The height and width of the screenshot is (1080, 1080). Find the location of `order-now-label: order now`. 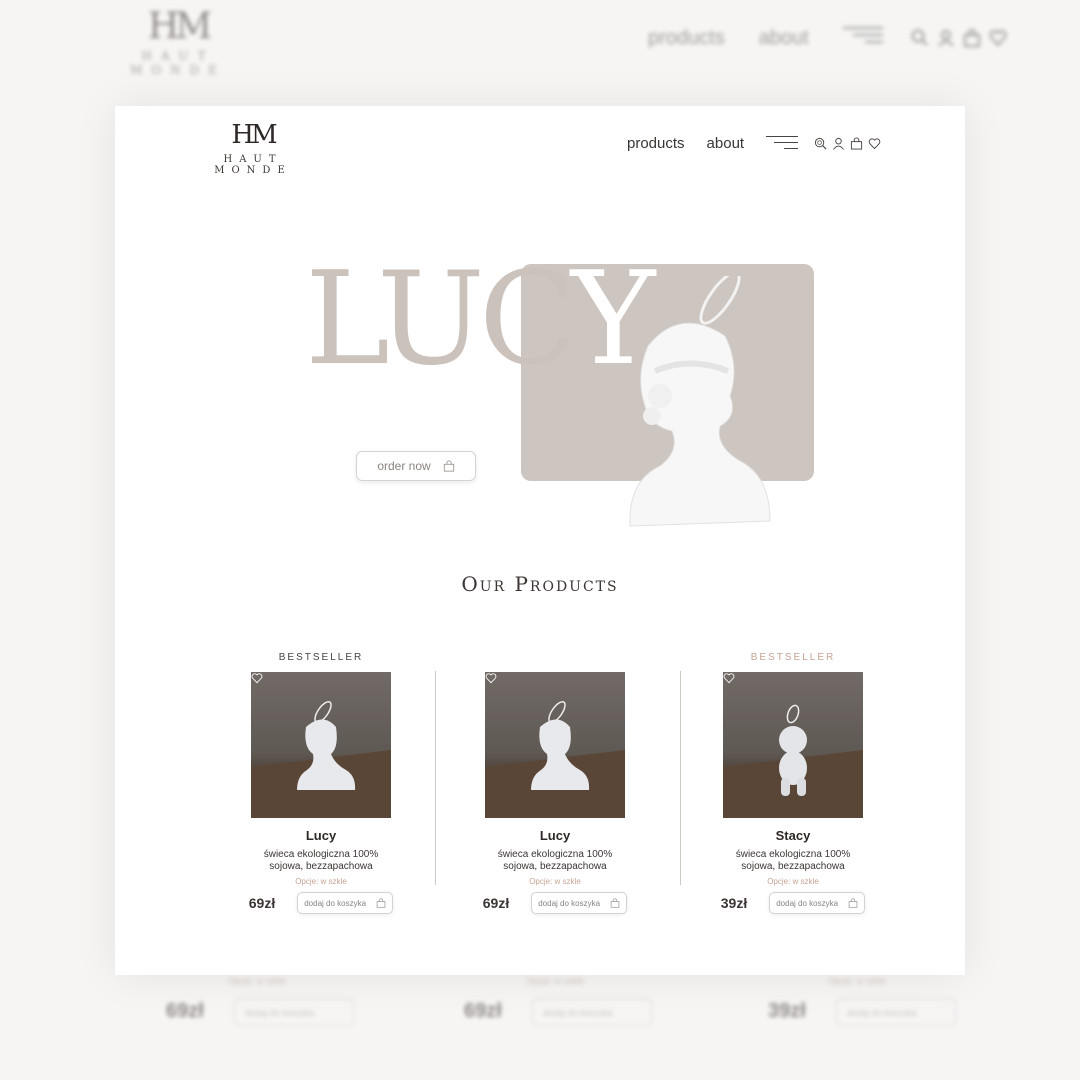

order-now-label: order now is located at coordinates (404, 466).